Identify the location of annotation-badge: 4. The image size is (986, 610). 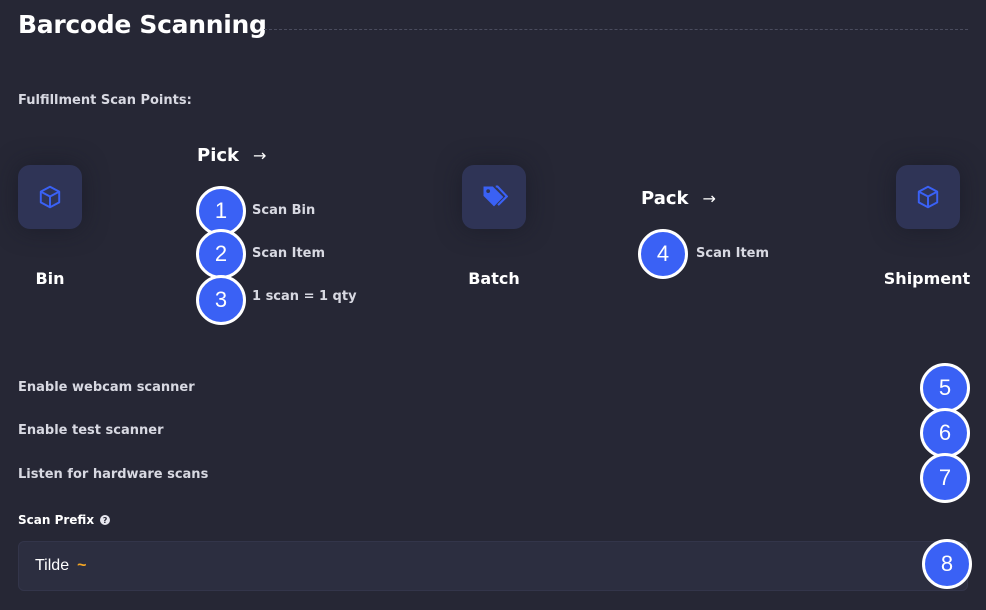
(663, 254).